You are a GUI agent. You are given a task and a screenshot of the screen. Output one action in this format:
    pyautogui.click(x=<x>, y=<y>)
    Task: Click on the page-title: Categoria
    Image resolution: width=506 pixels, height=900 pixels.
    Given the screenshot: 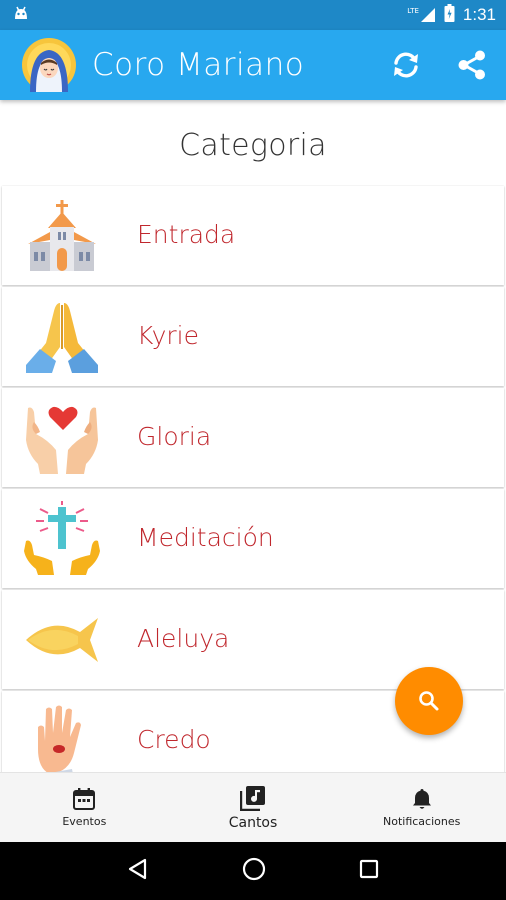 What is the action you would take?
    pyautogui.click(x=253, y=145)
    